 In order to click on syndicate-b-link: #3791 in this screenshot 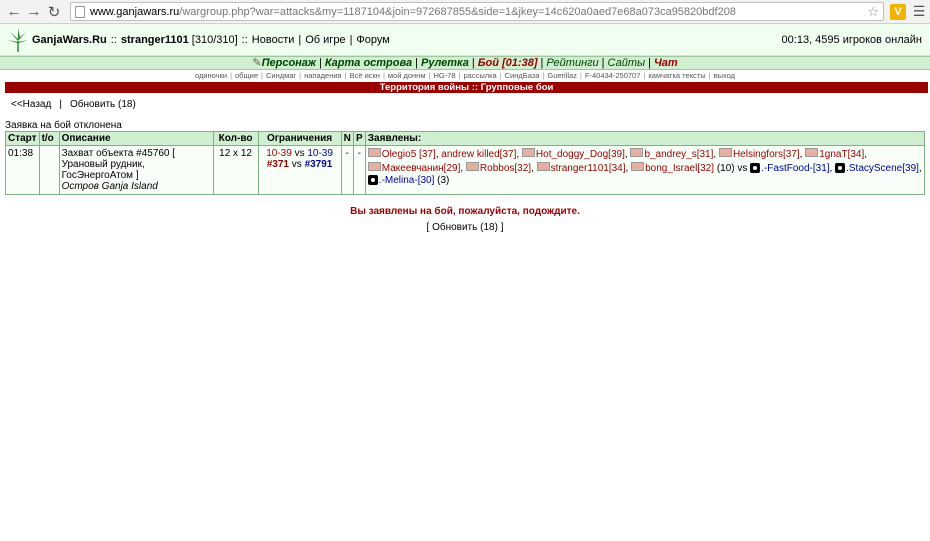, I will do `click(319, 164)`.